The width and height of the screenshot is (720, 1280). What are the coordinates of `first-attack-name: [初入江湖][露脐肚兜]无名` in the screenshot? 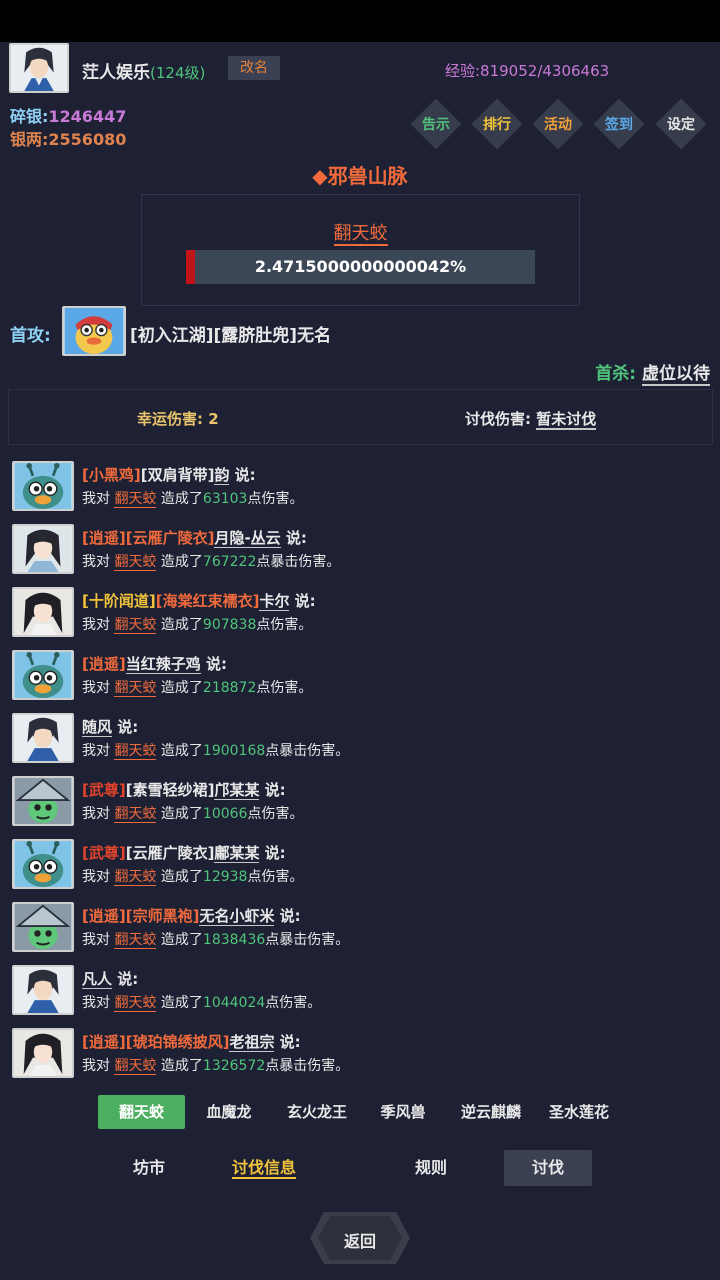 It's located at (230, 333).